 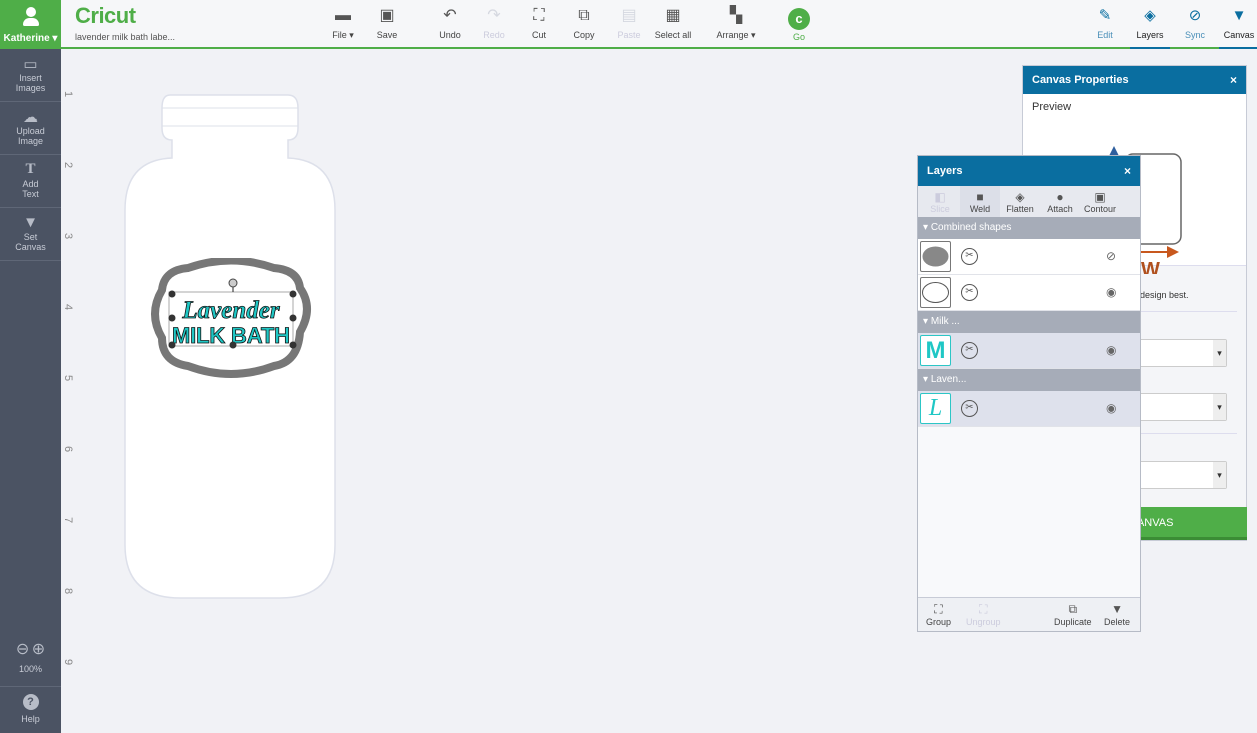 What do you see at coordinates (30, 75) in the screenshot?
I see `insert-images-button: ▭ Insert Images` at bounding box center [30, 75].